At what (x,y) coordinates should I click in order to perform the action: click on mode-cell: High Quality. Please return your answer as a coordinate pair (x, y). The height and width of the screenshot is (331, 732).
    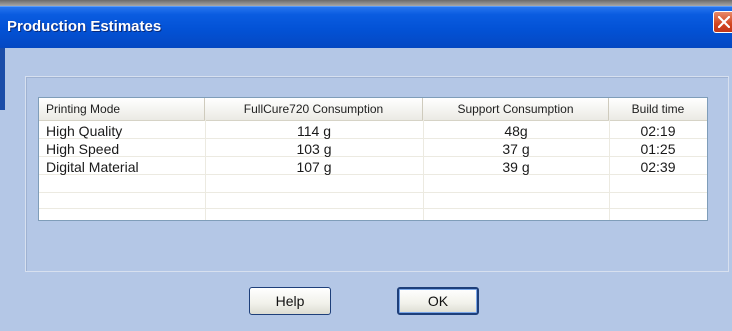
    Looking at the image, I should click on (84, 131).